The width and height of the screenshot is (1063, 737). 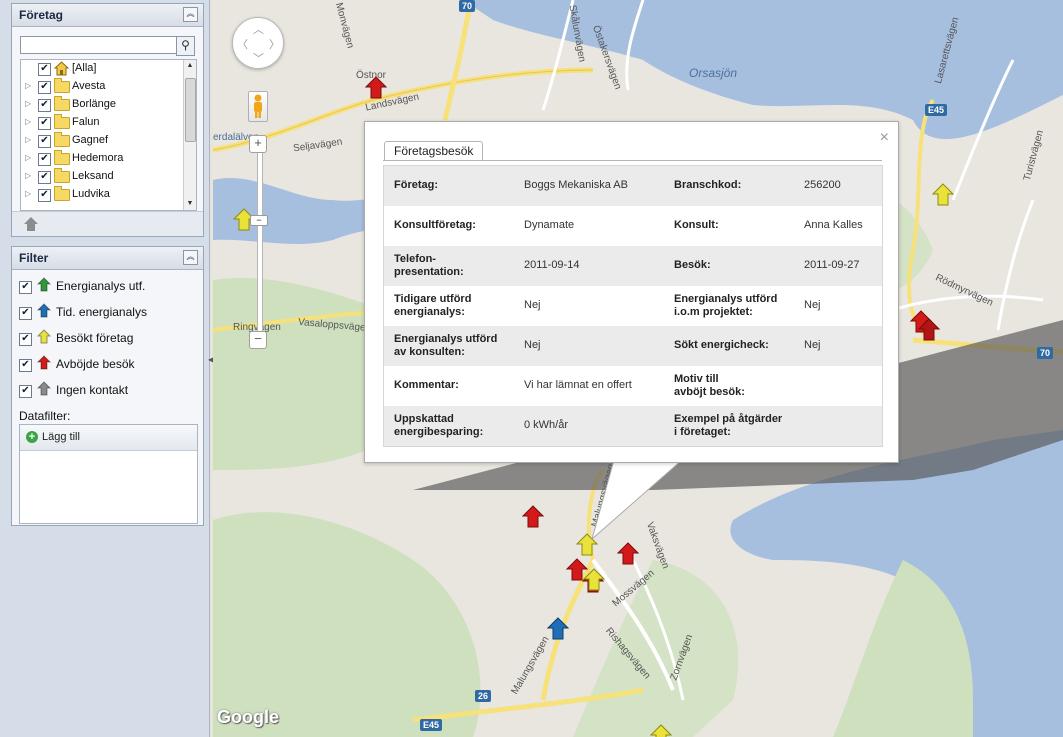 I want to click on label-orsasjon: Orsasjön, so click(x=713, y=73).